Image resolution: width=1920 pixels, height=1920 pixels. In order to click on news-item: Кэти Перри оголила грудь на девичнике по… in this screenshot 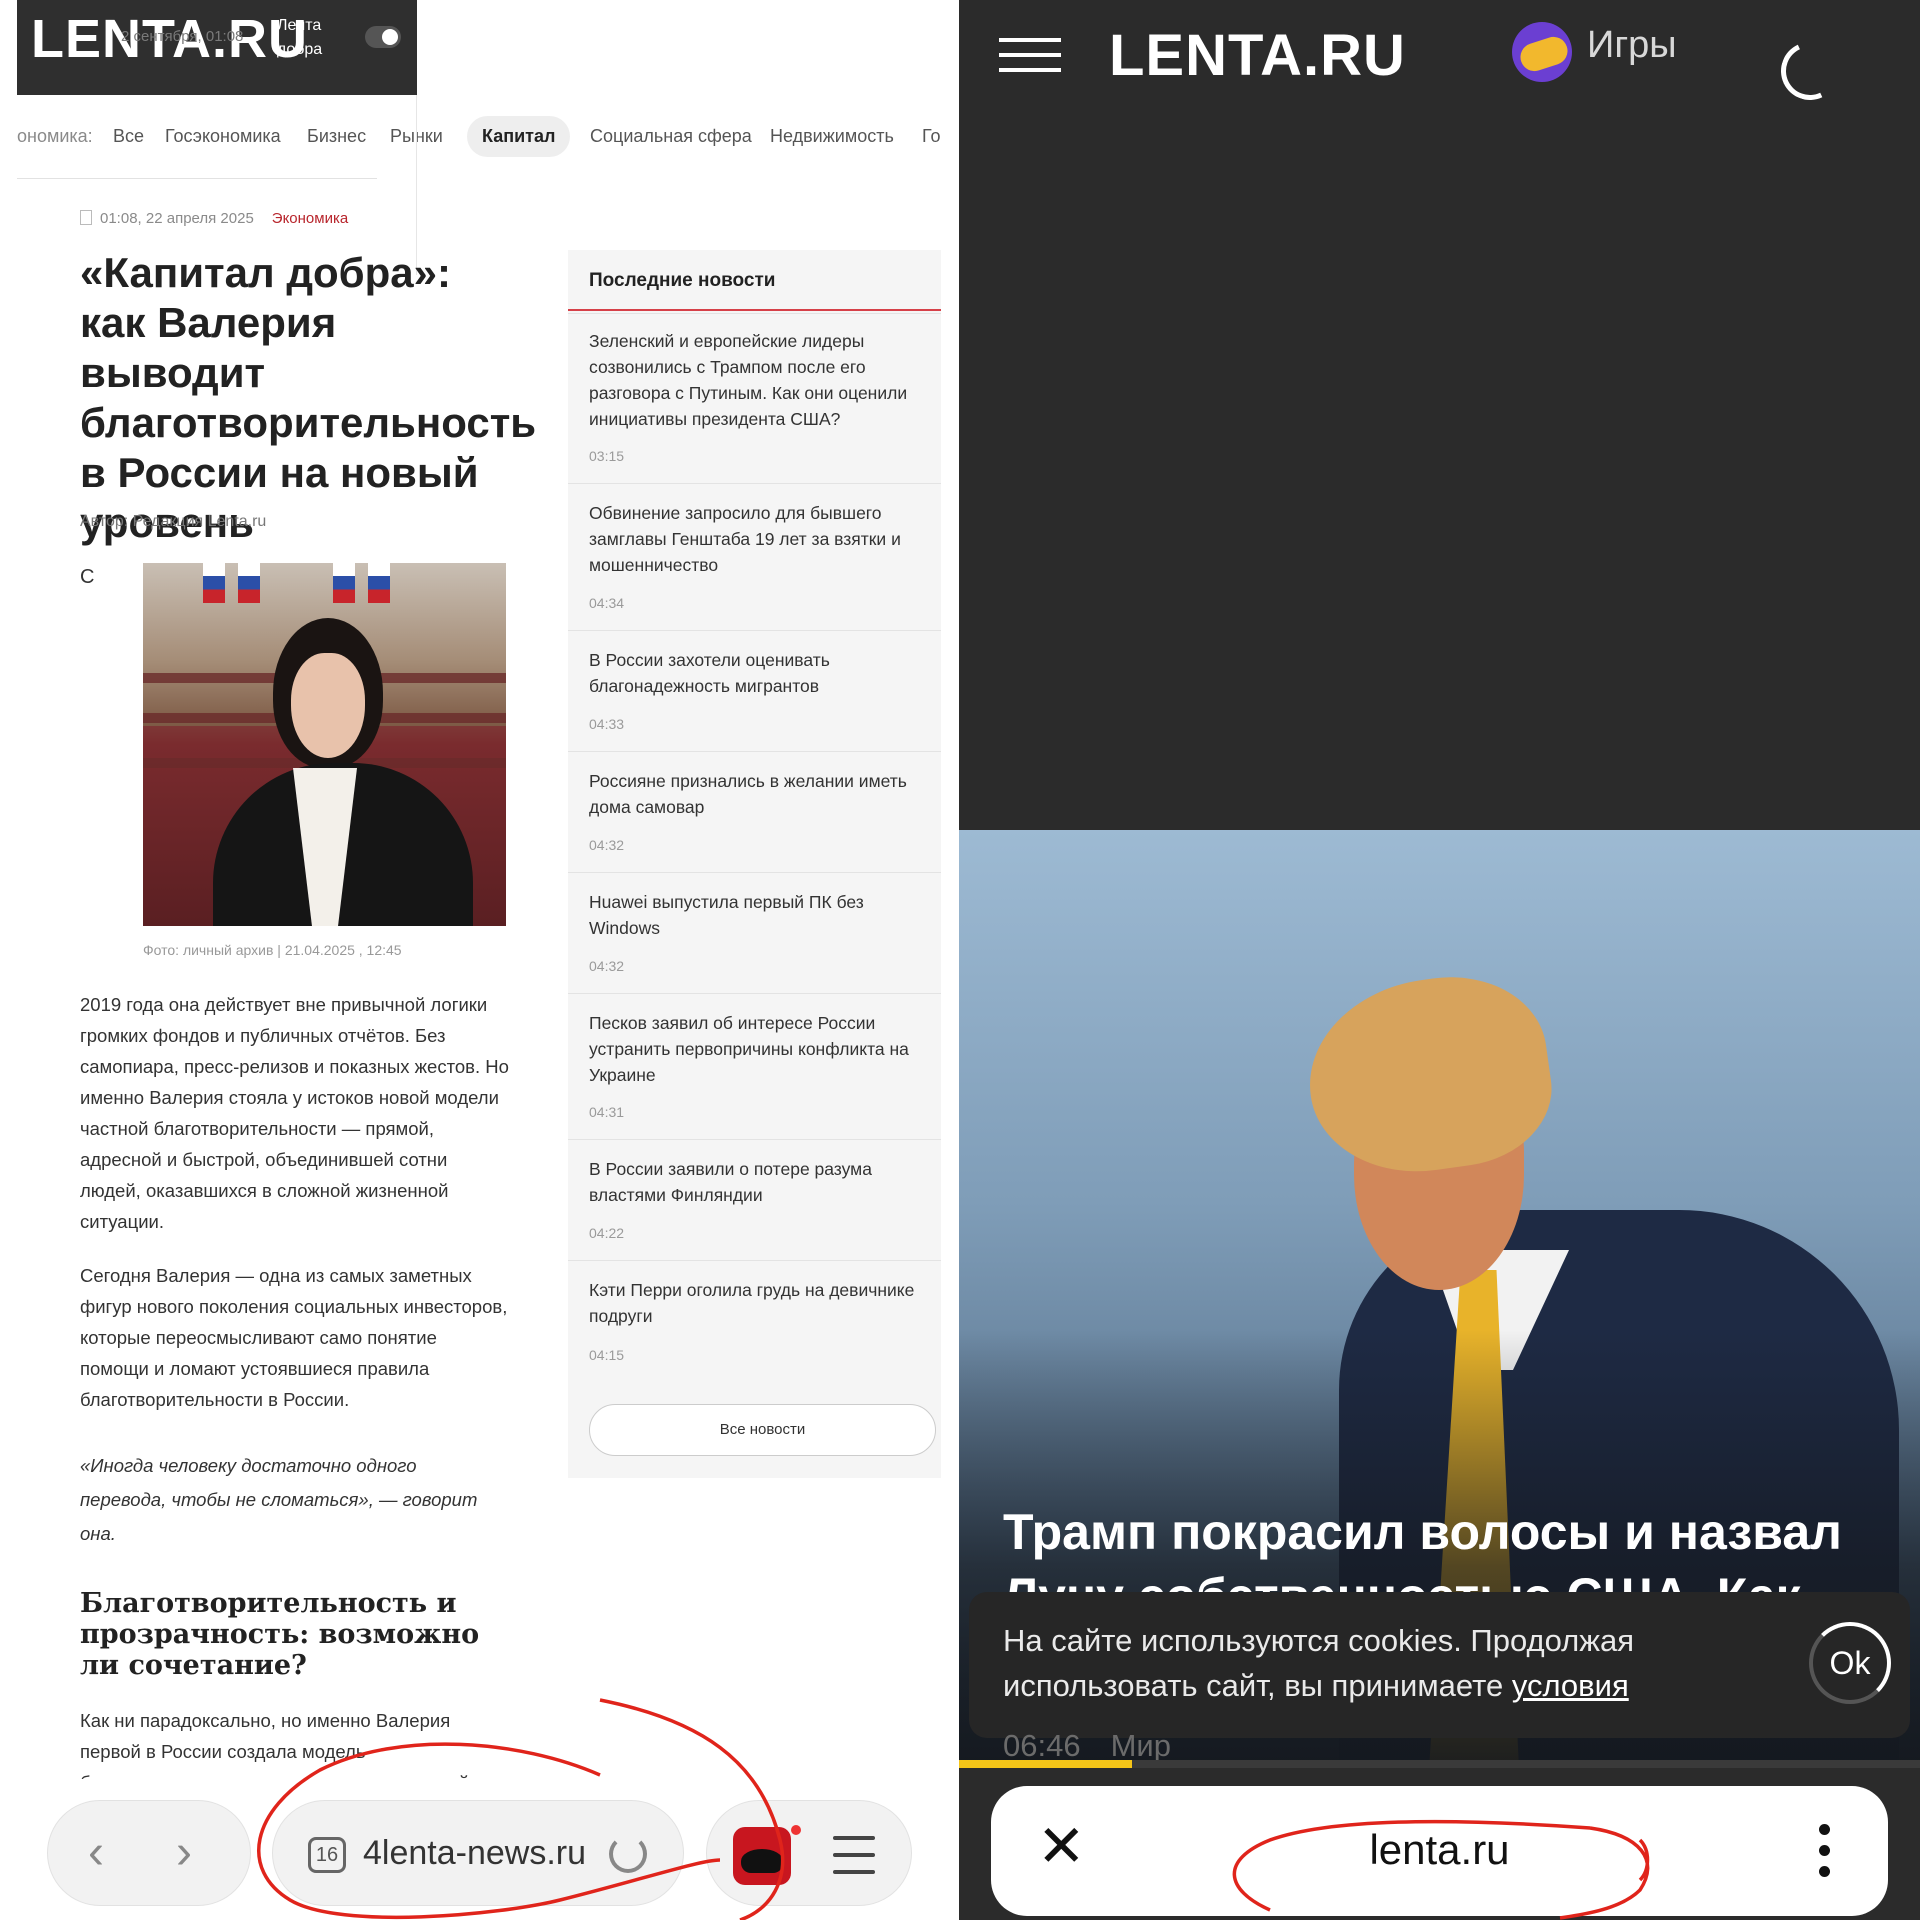, I will do `click(754, 1321)`.